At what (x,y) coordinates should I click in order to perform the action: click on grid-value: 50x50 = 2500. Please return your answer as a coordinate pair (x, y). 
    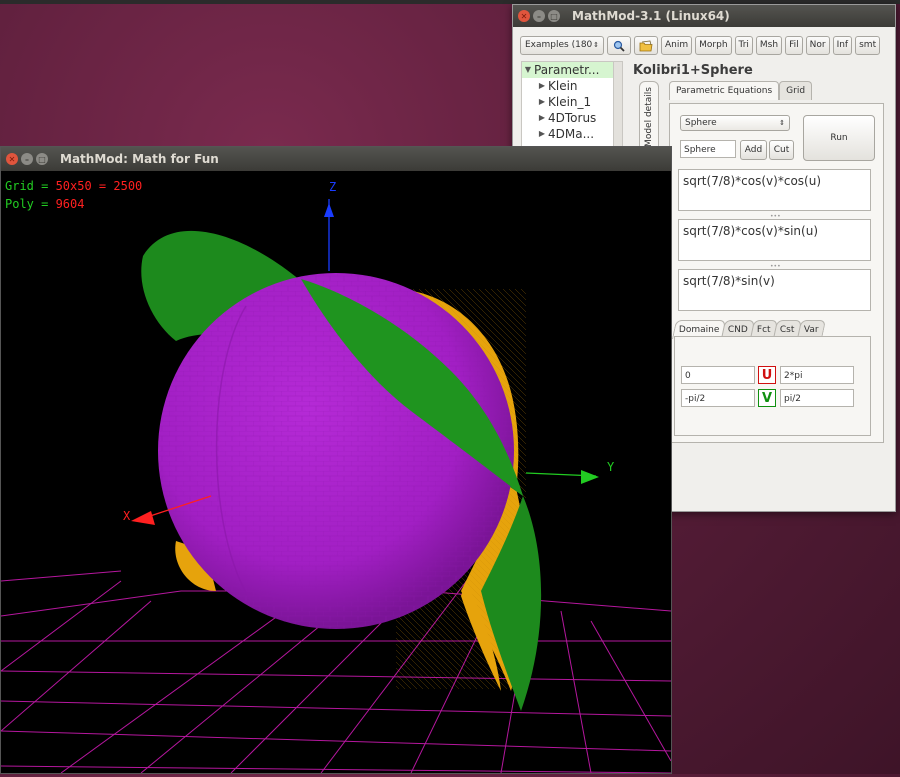
    Looking at the image, I should click on (99, 186).